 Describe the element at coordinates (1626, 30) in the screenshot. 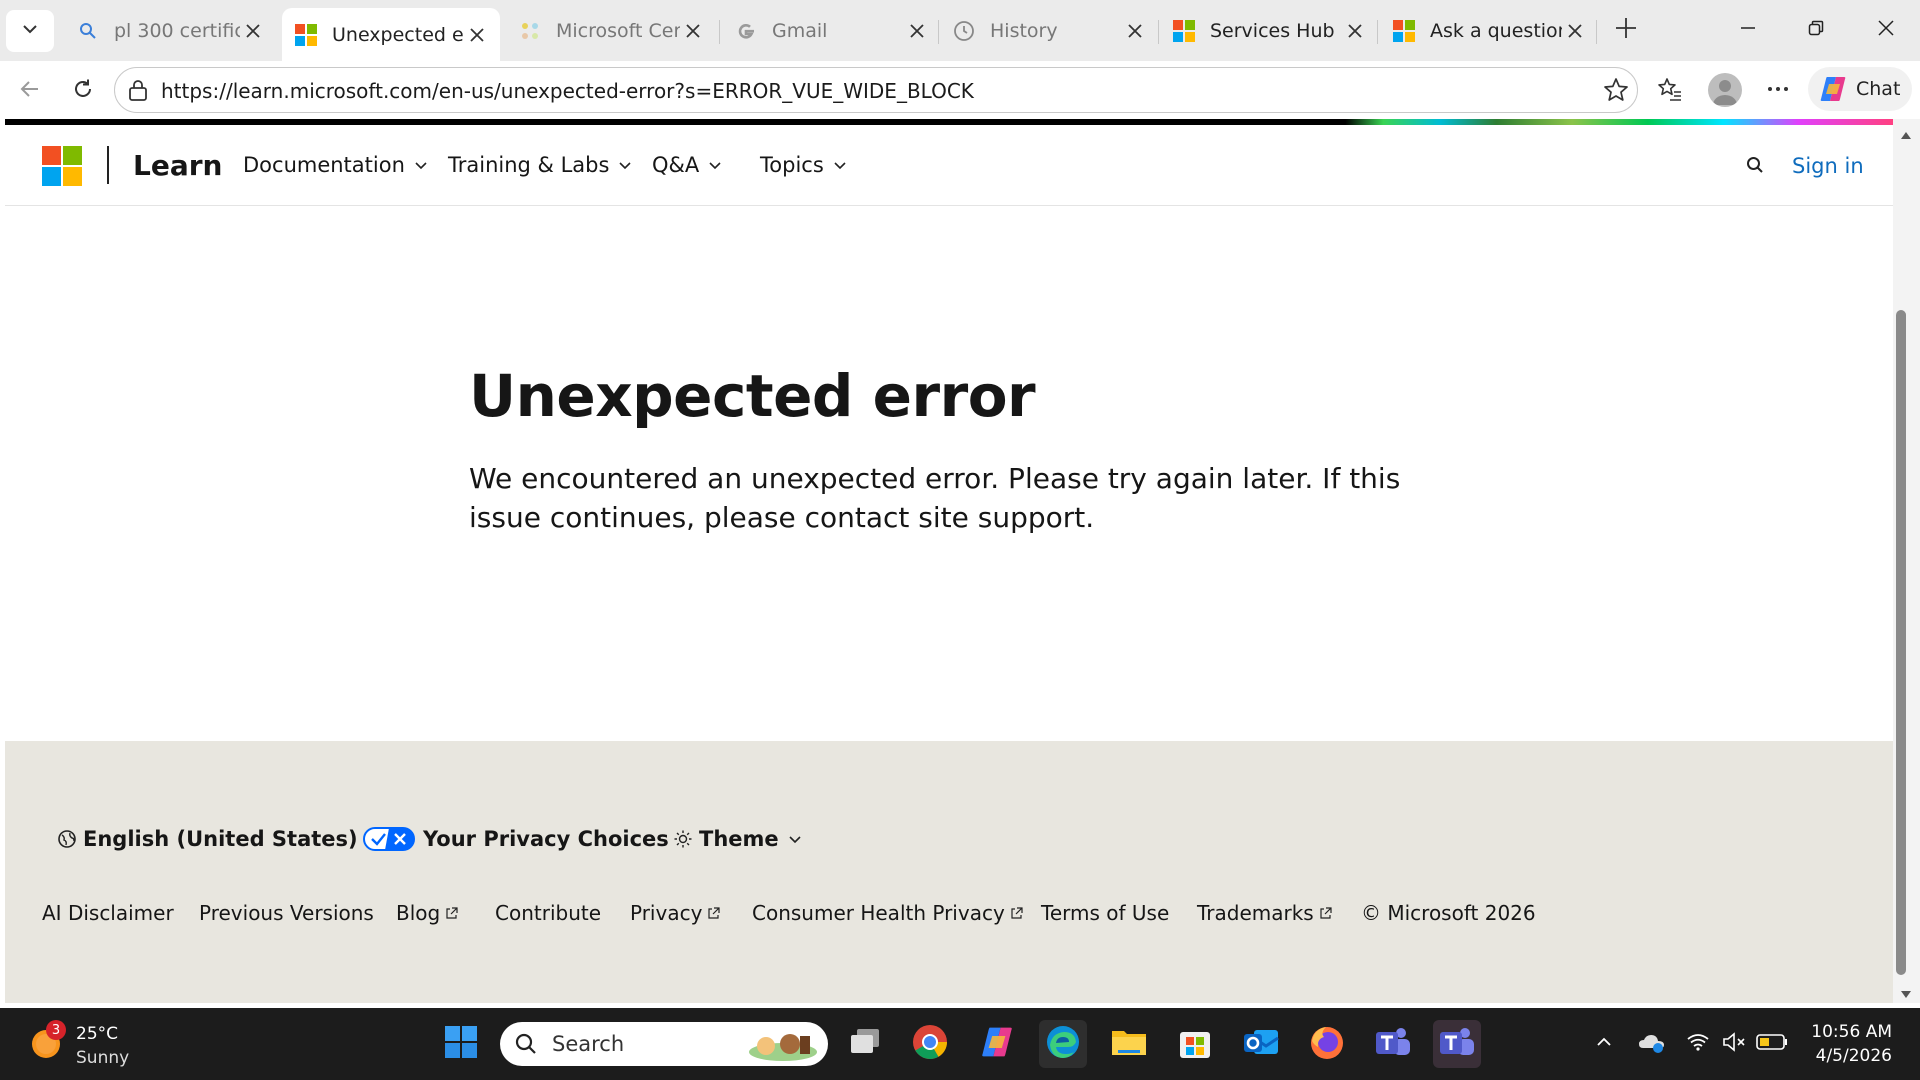

I see `new-tab-button` at that location.